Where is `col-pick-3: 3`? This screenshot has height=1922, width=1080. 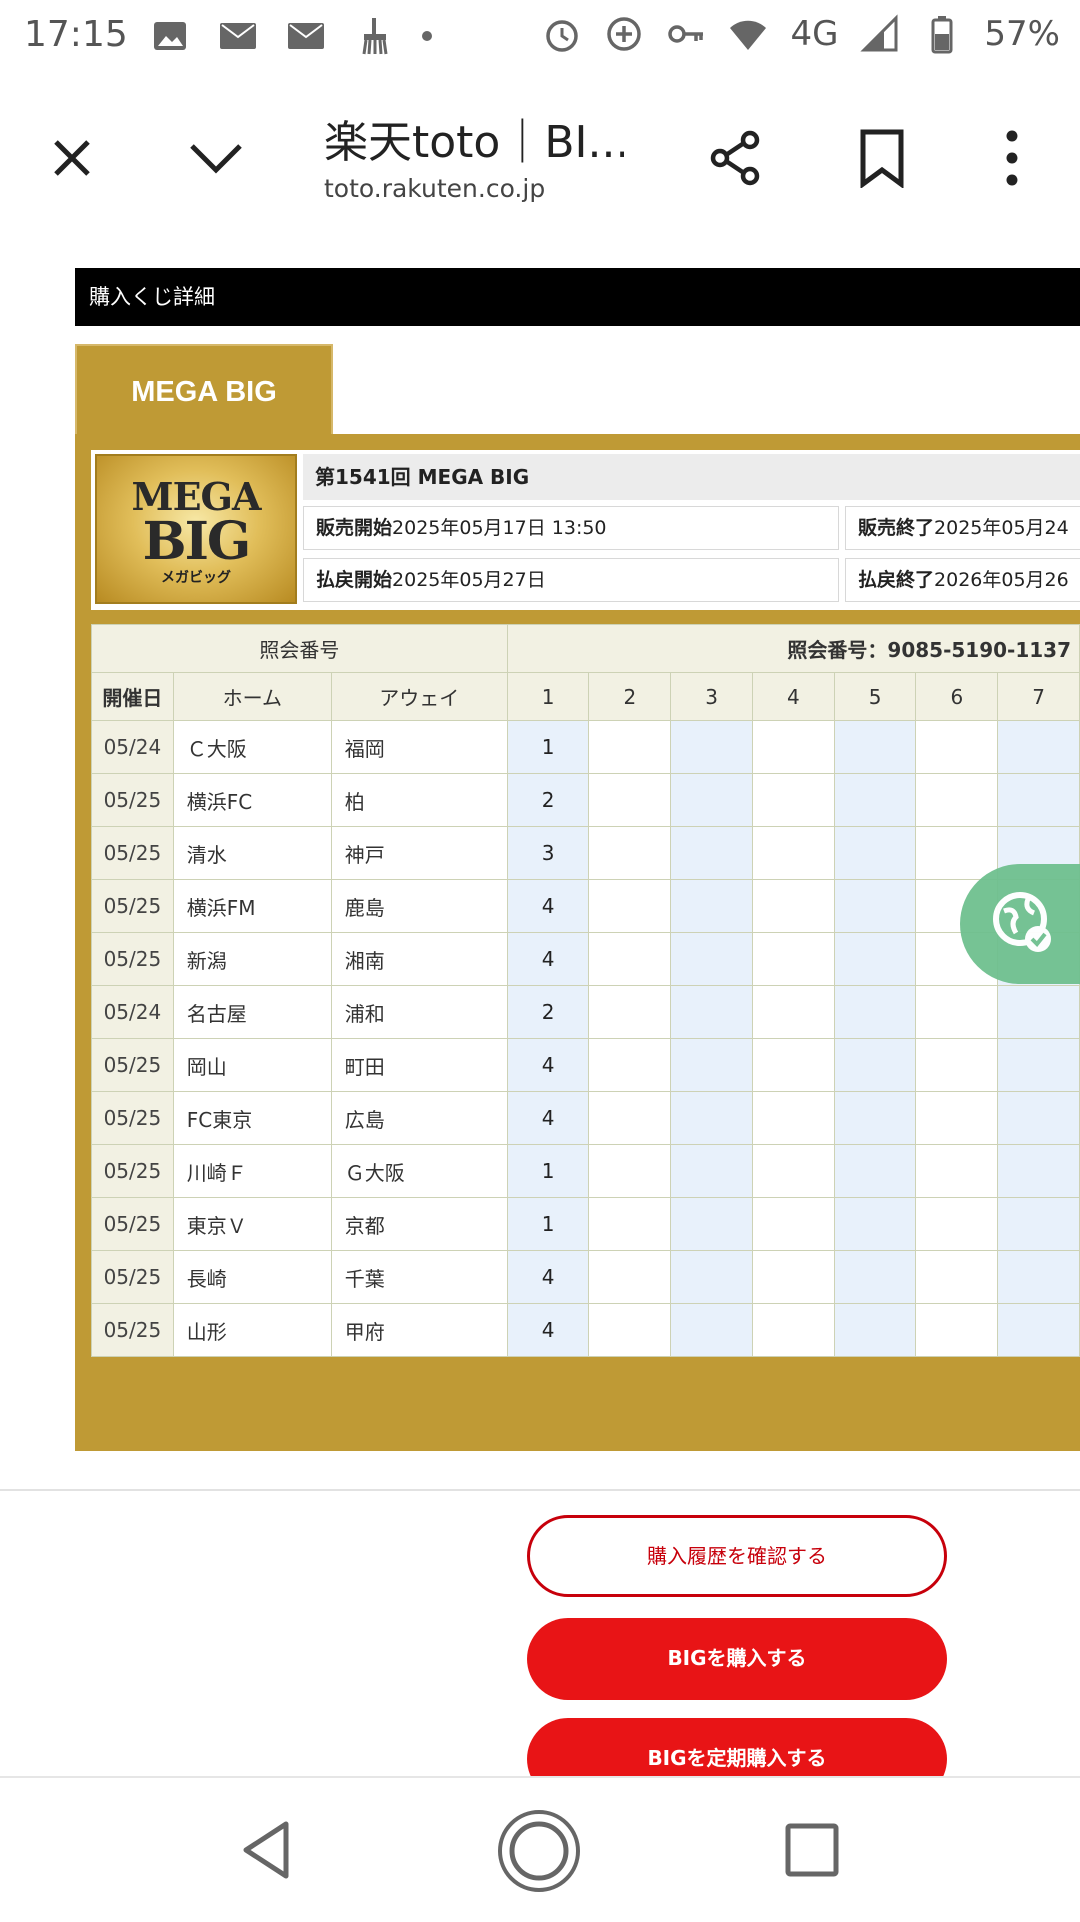
col-pick-3: 3 is located at coordinates (711, 696).